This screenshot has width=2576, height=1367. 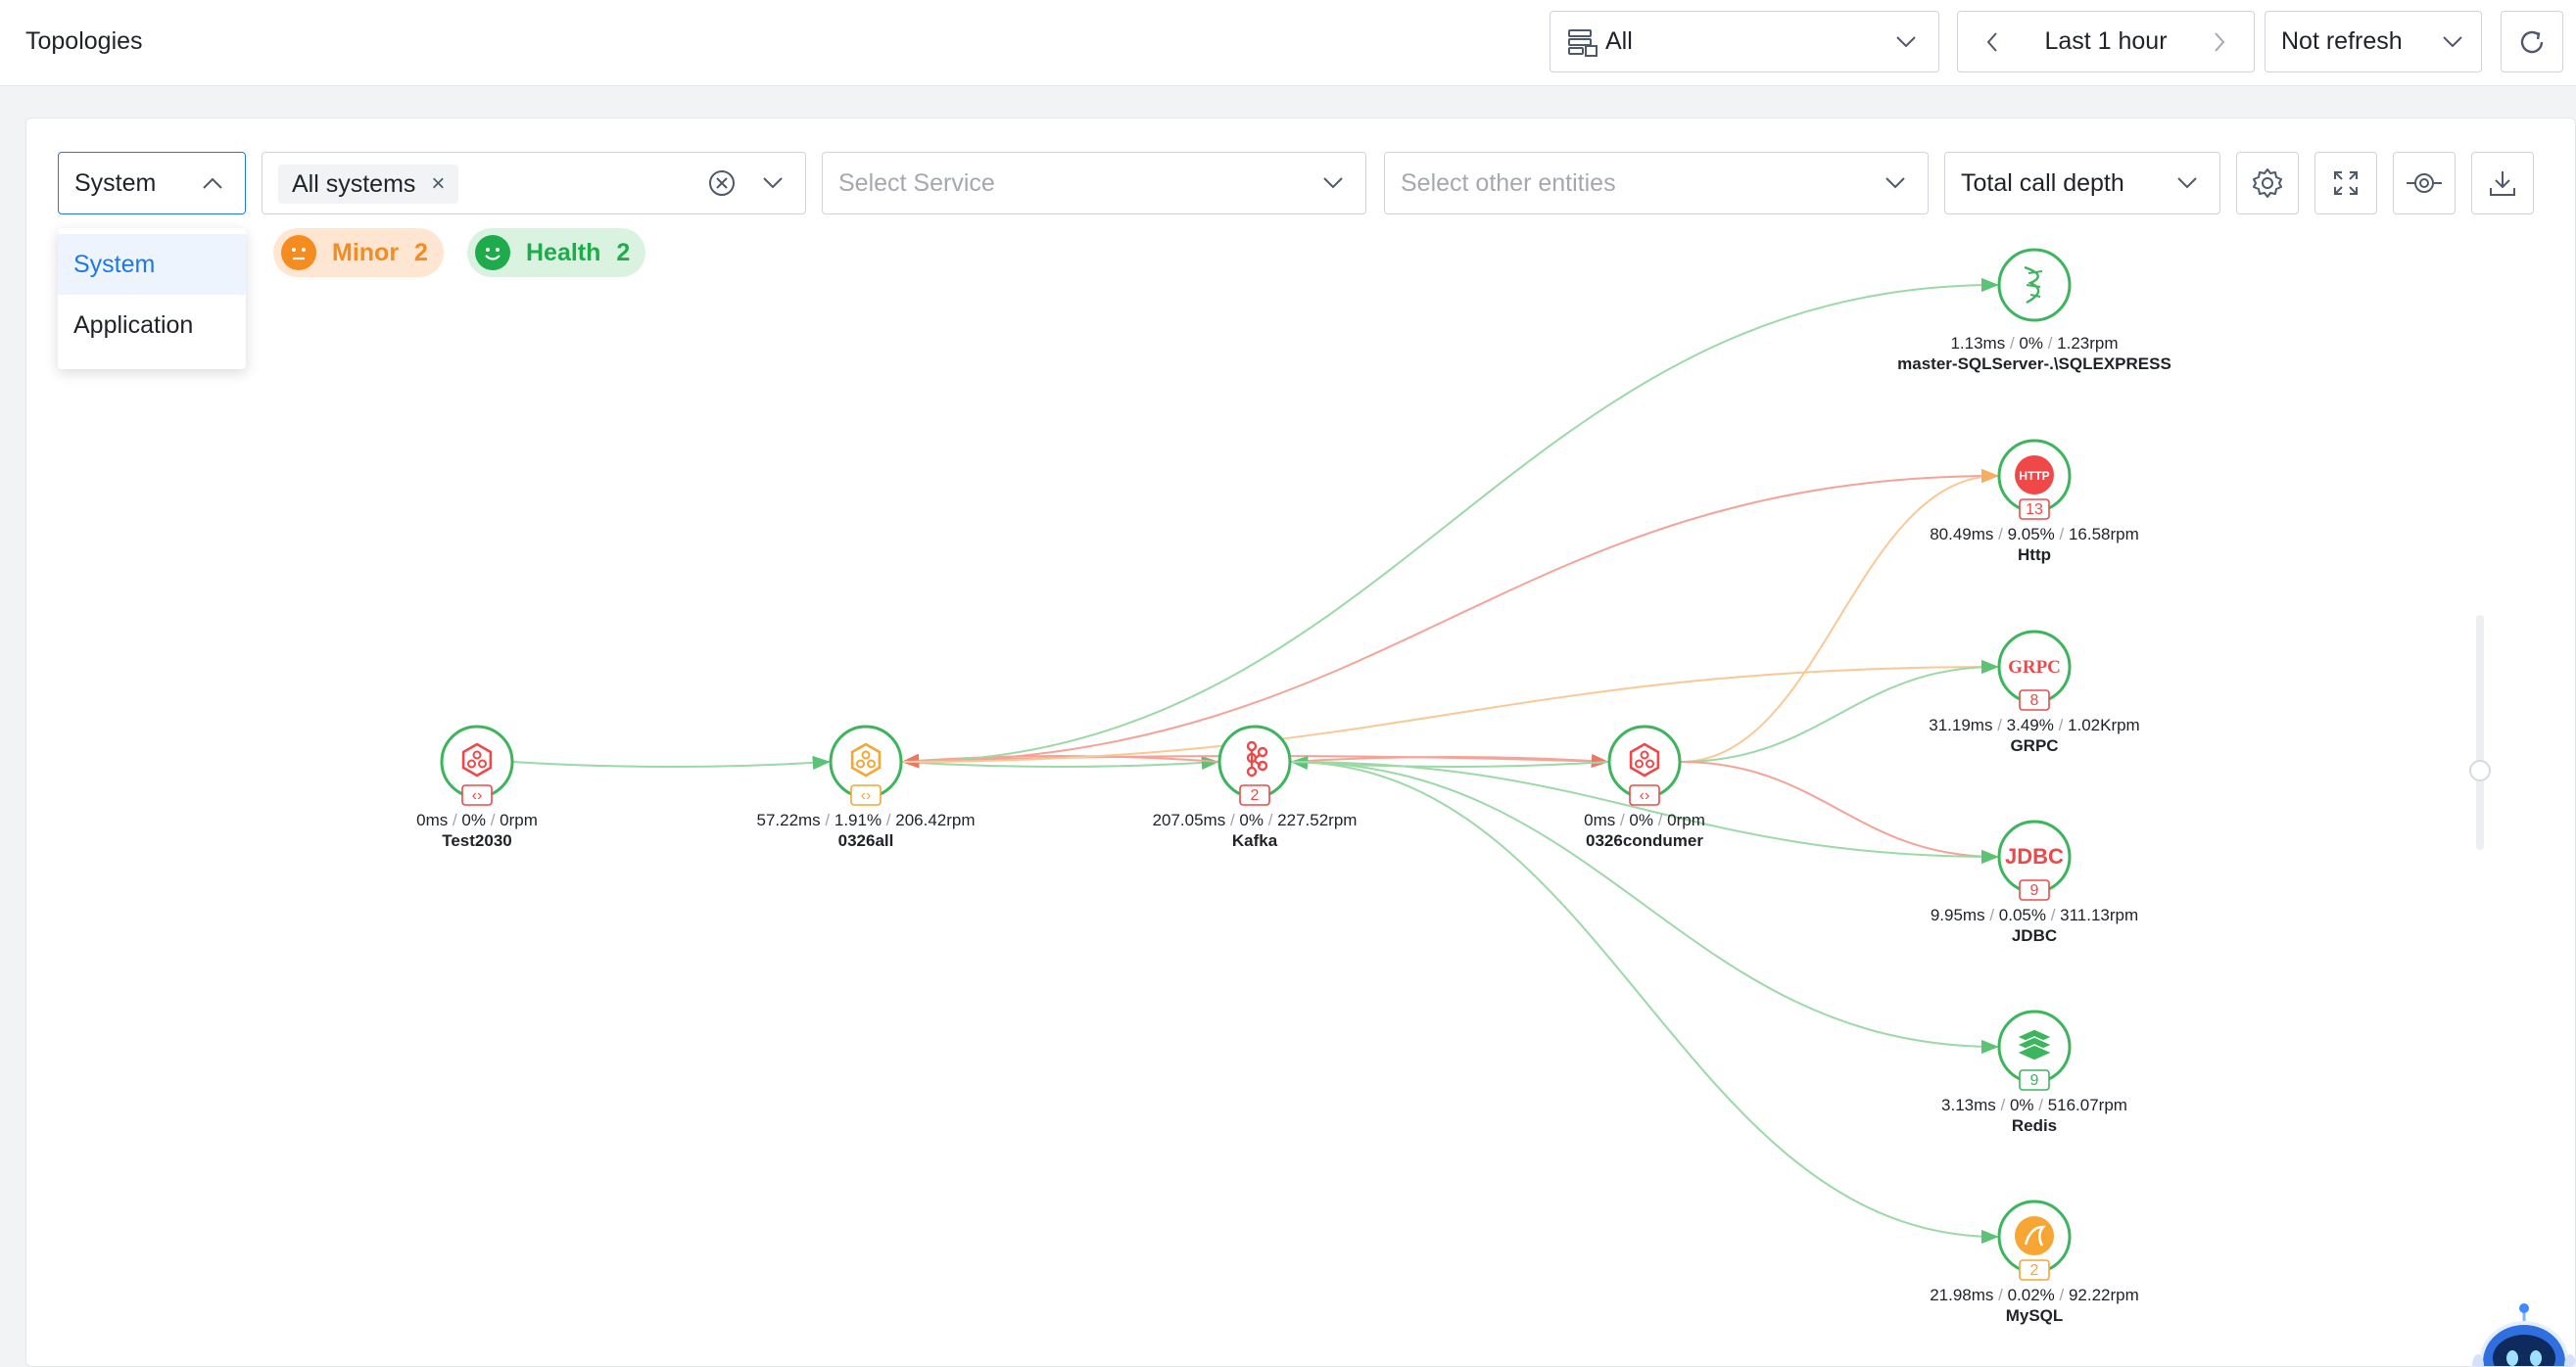 I want to click on topology-node-kafka: 2 207.05ms / 0% / 227.52rpm Kafka, so click(x=1256, y=787).